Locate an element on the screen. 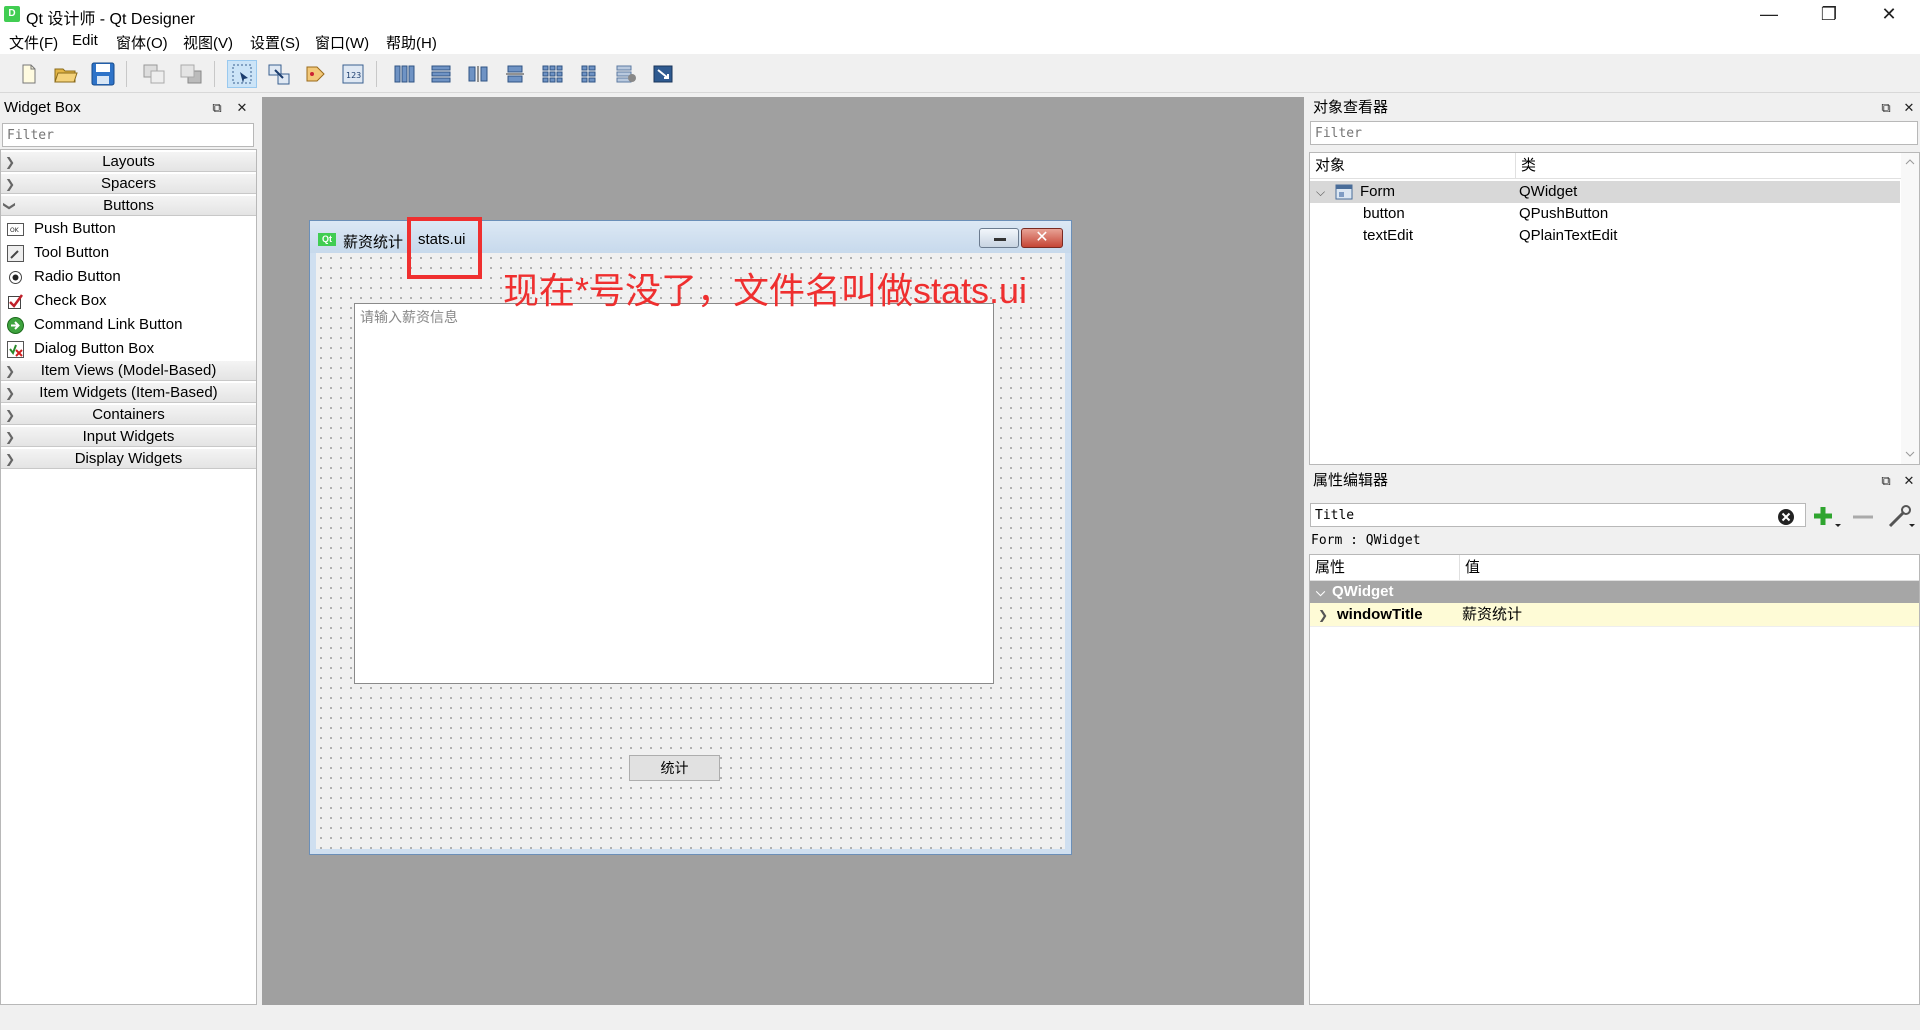 Image resolution: width=1920 pixels, height=1030 pixels. category-display-widgets: ❯ Display Widgets is located at coordinates (128, 459).